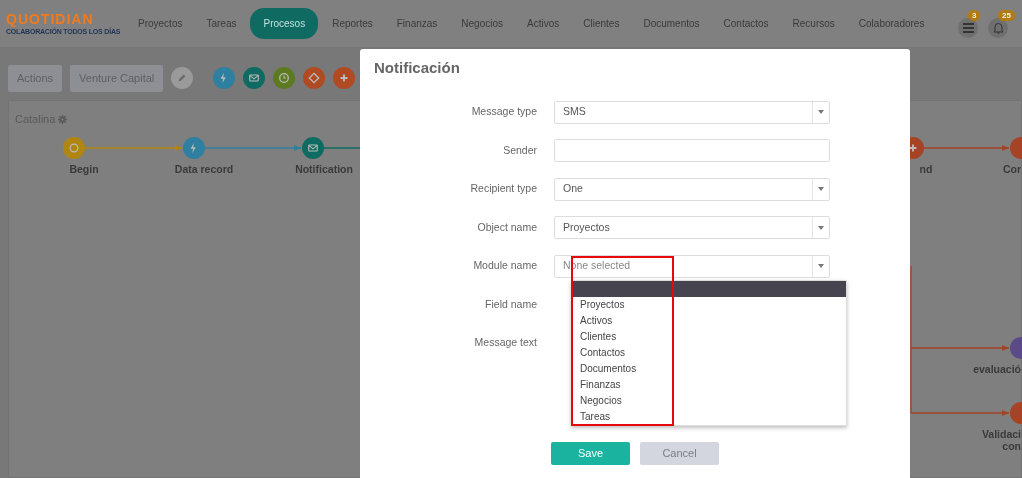 The width and height of the screenshot is (1022, 478). I want to click on notifications-button, so click(998, 27).